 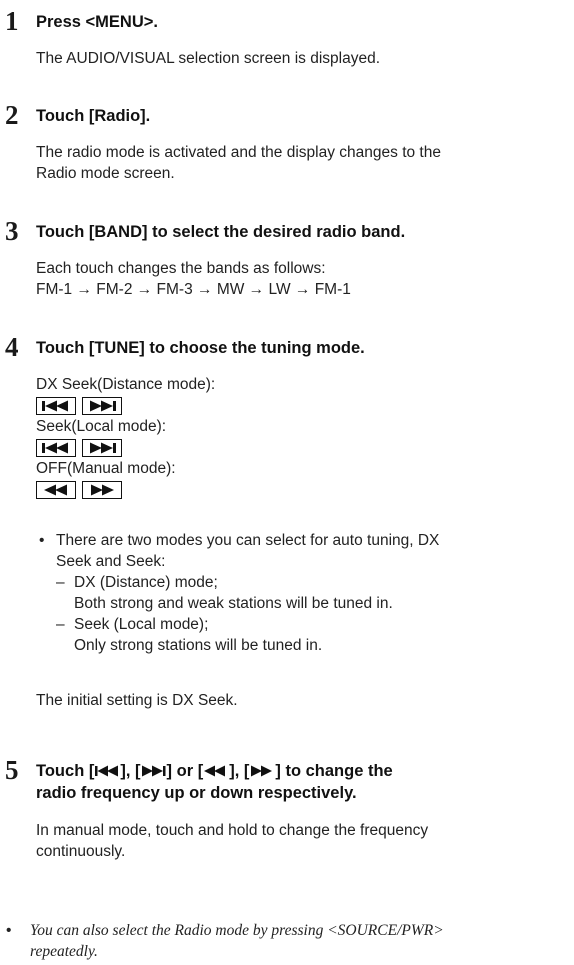 I want to click on step-title: Press <MENU>., so click(x=97, y=22).